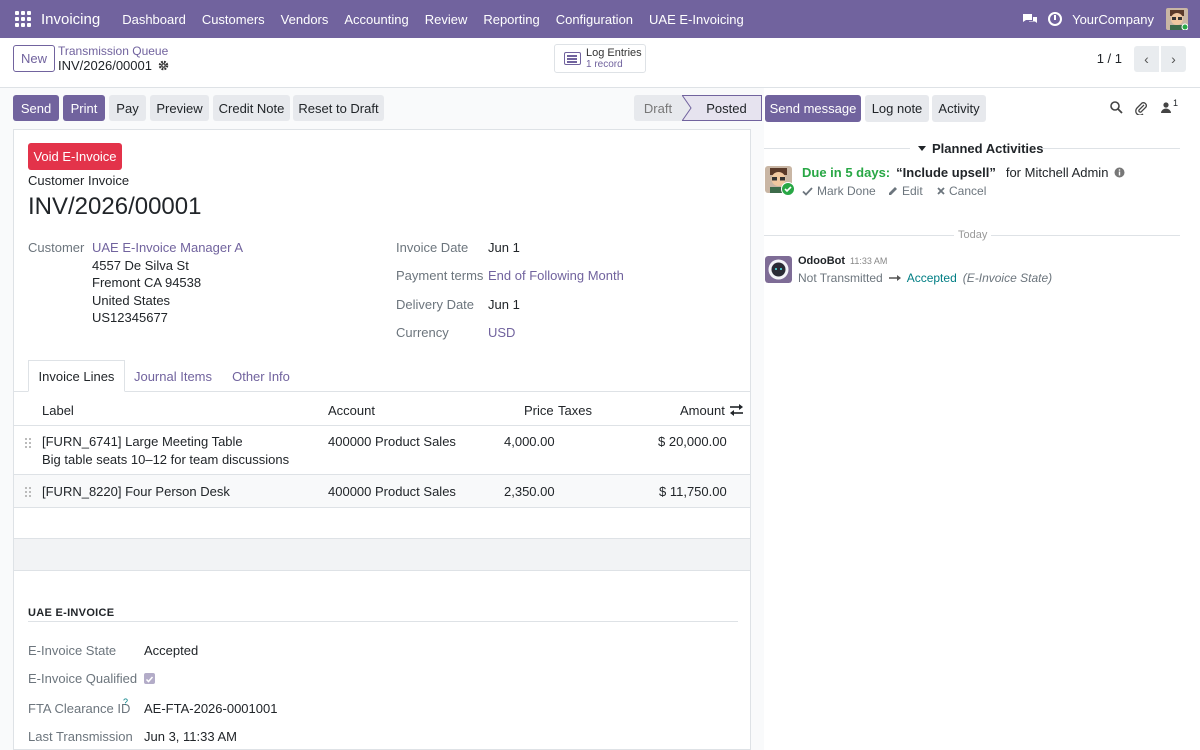 This screenshot has height=750, width=1200. What do you see at coordinates (961, 191) in the screenshot?
I see `cancel-activity-button: Cancel` at bounding box center [961, 191].